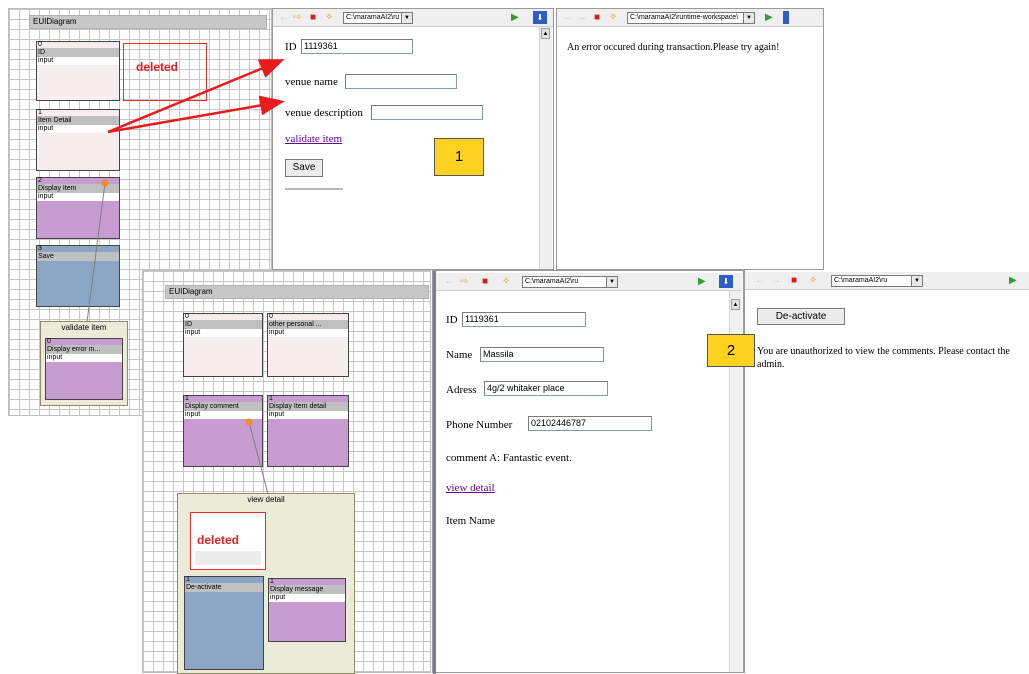 This screenshot has width=1029, height=674. What do you see at coordinates (546, 388) in the screenshot?
I see `address-field: 4g/2 whitaker place` at bounding box center [546, 388].